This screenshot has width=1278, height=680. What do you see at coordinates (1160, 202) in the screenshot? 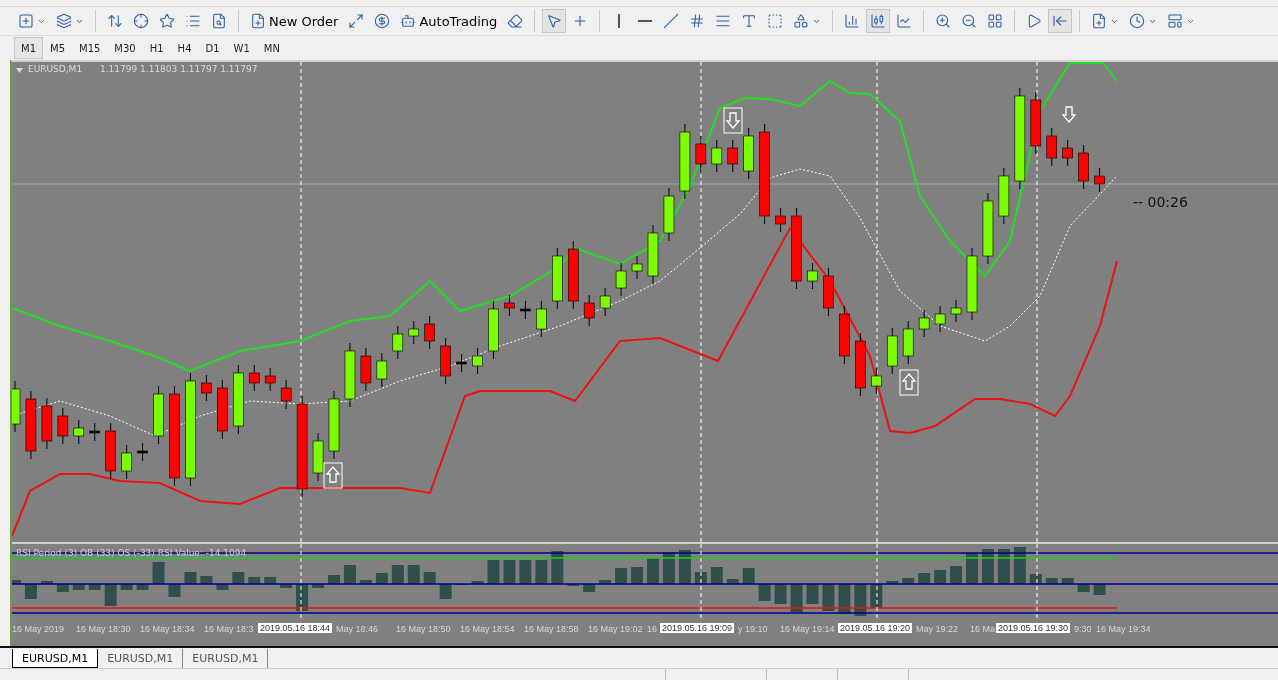
I see `bar-countdown: -- 00:26` at bounding box center [1160, 202].